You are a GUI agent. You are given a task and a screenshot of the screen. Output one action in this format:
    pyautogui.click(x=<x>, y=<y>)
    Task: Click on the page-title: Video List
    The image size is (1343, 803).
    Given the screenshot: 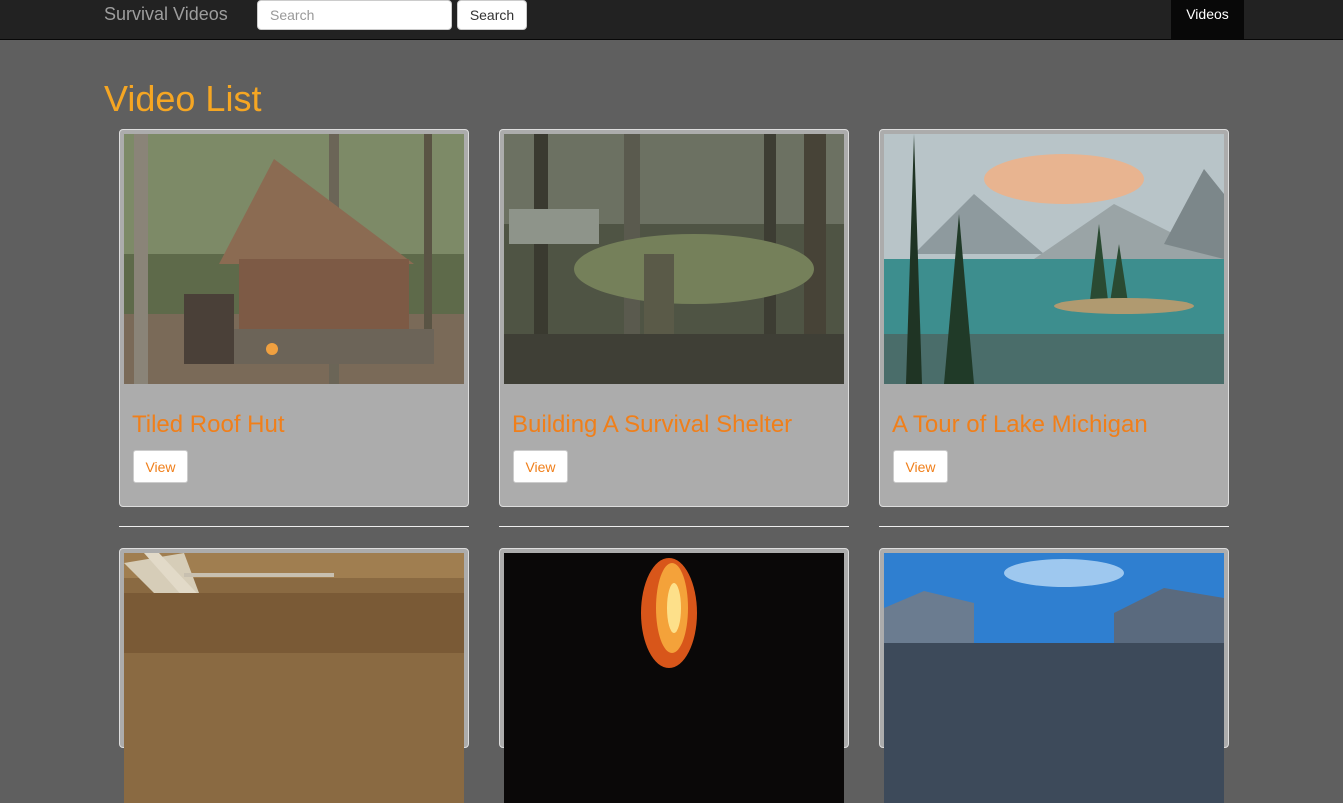 What is the action you would take?
    pyautogui.click(x=183, y=98)
    